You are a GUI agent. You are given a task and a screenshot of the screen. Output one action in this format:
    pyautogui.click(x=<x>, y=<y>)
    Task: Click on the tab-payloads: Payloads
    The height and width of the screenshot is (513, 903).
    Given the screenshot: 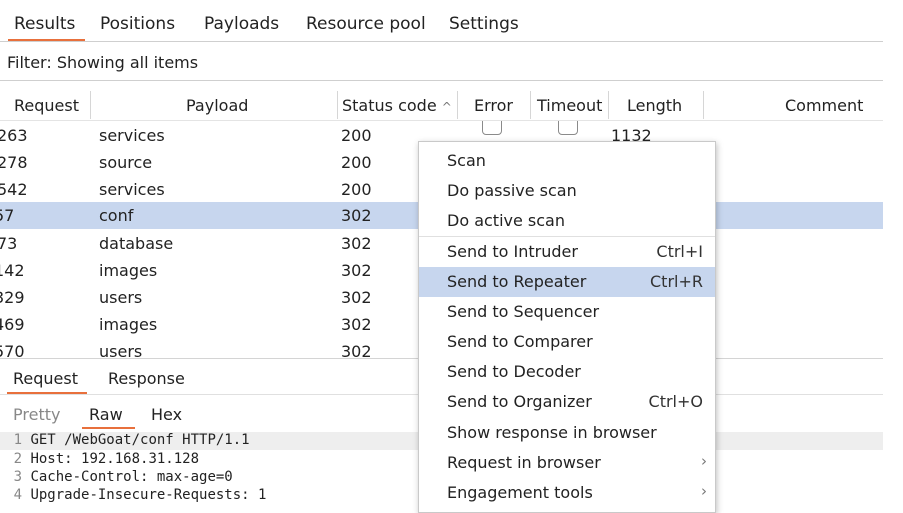 What is the action you would take?
    pyautogui.click(x=241, y=24)
    